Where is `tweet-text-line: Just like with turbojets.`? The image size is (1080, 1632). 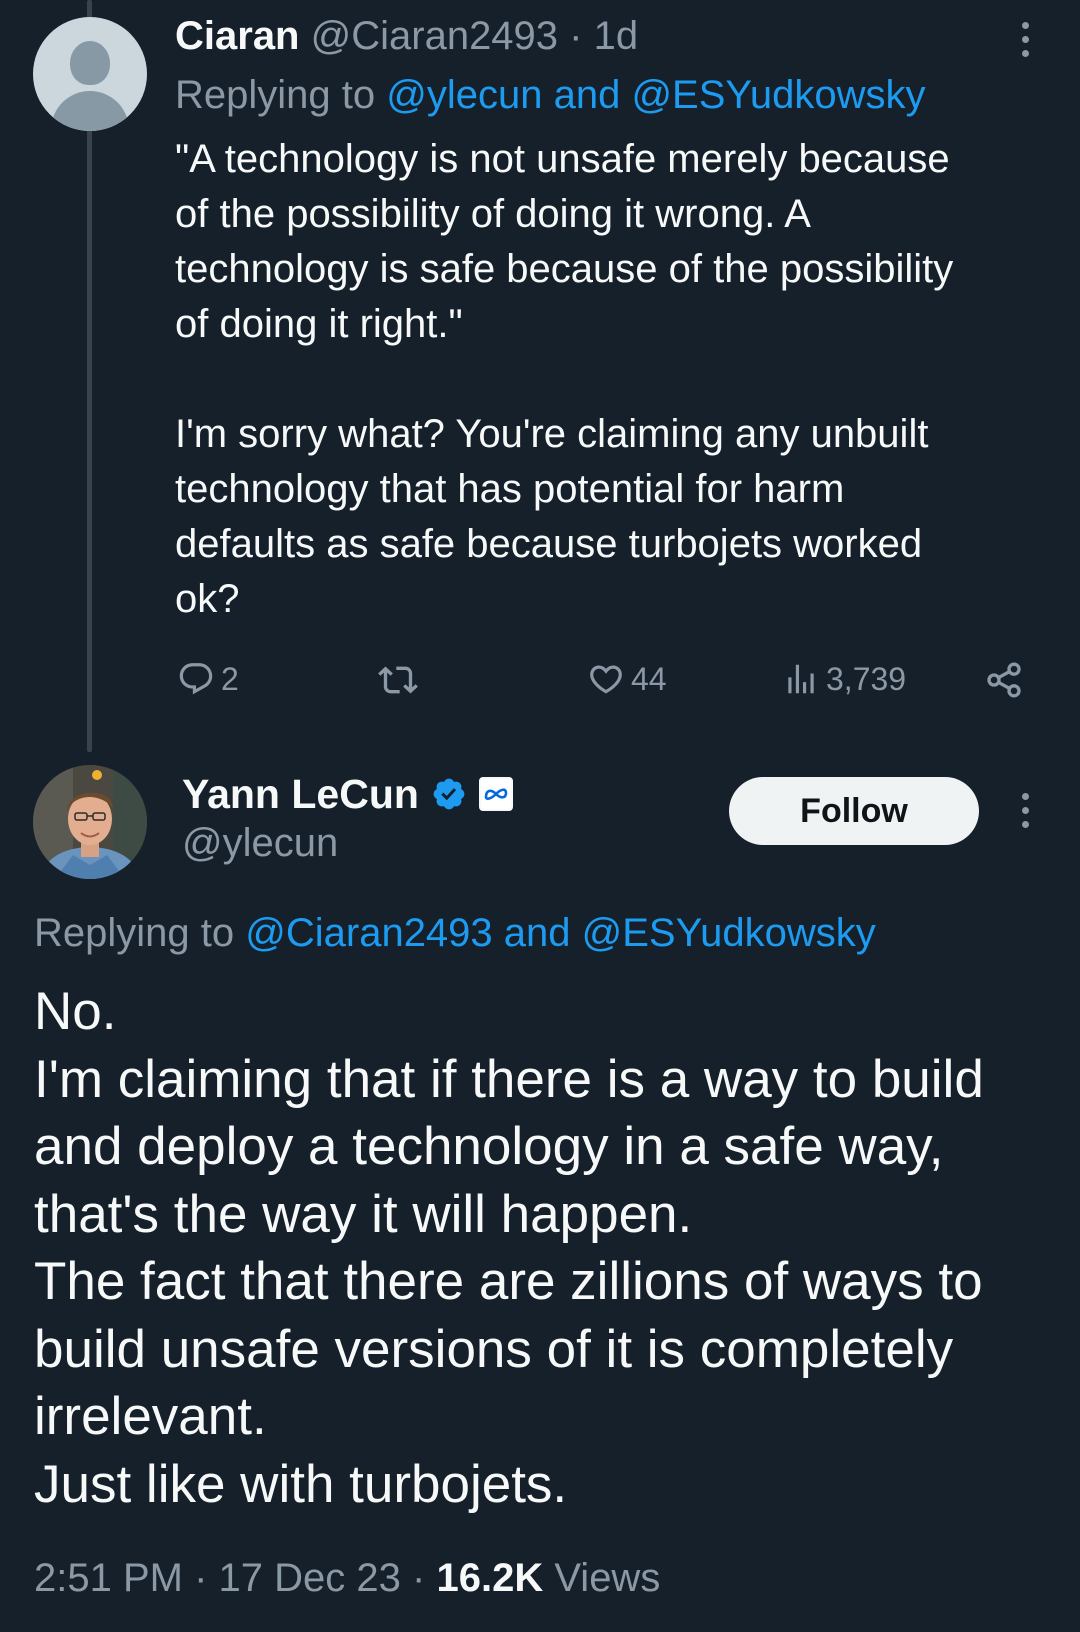
tweet-text-line: Just like with turbojets. is located at coordinates (301, 1484).